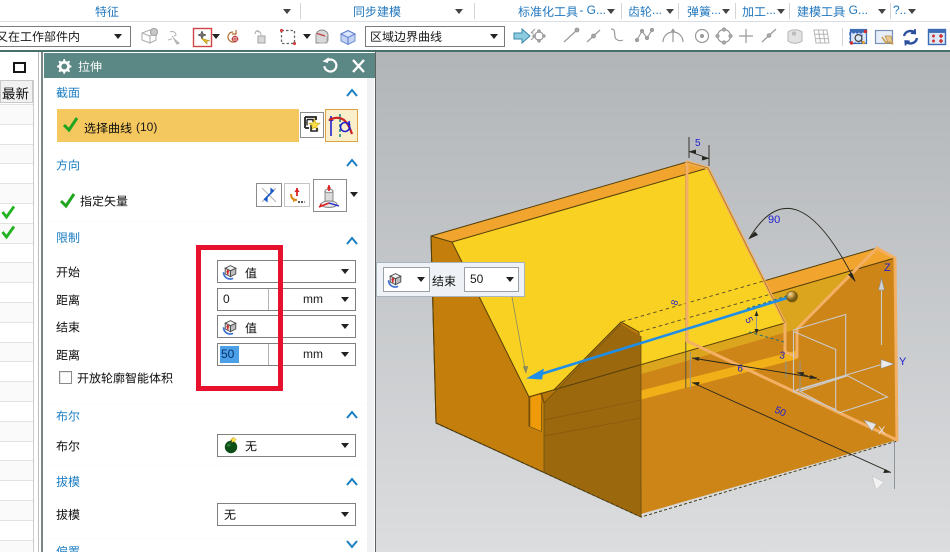  I want to click on svg-text: 5, so click(698, 143).